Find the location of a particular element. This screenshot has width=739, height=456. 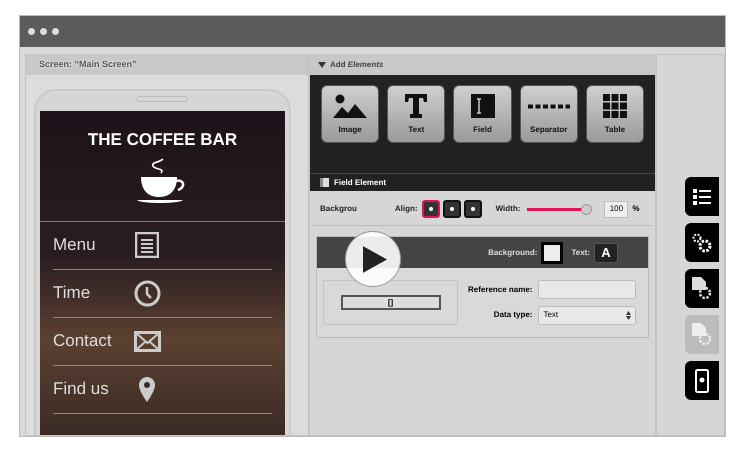

background-swatch is located at coordinates (552, 253).